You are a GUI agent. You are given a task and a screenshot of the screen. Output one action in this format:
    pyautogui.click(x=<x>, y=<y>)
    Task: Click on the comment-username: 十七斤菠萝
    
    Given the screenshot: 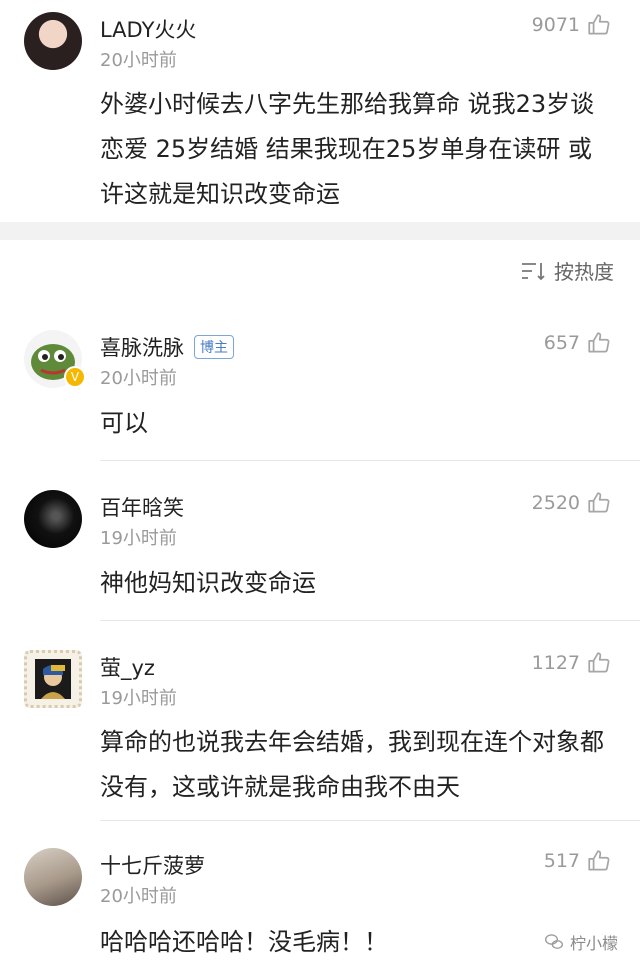 What is the action you would take?
    pyautogui.click(x=152, y=865)
    